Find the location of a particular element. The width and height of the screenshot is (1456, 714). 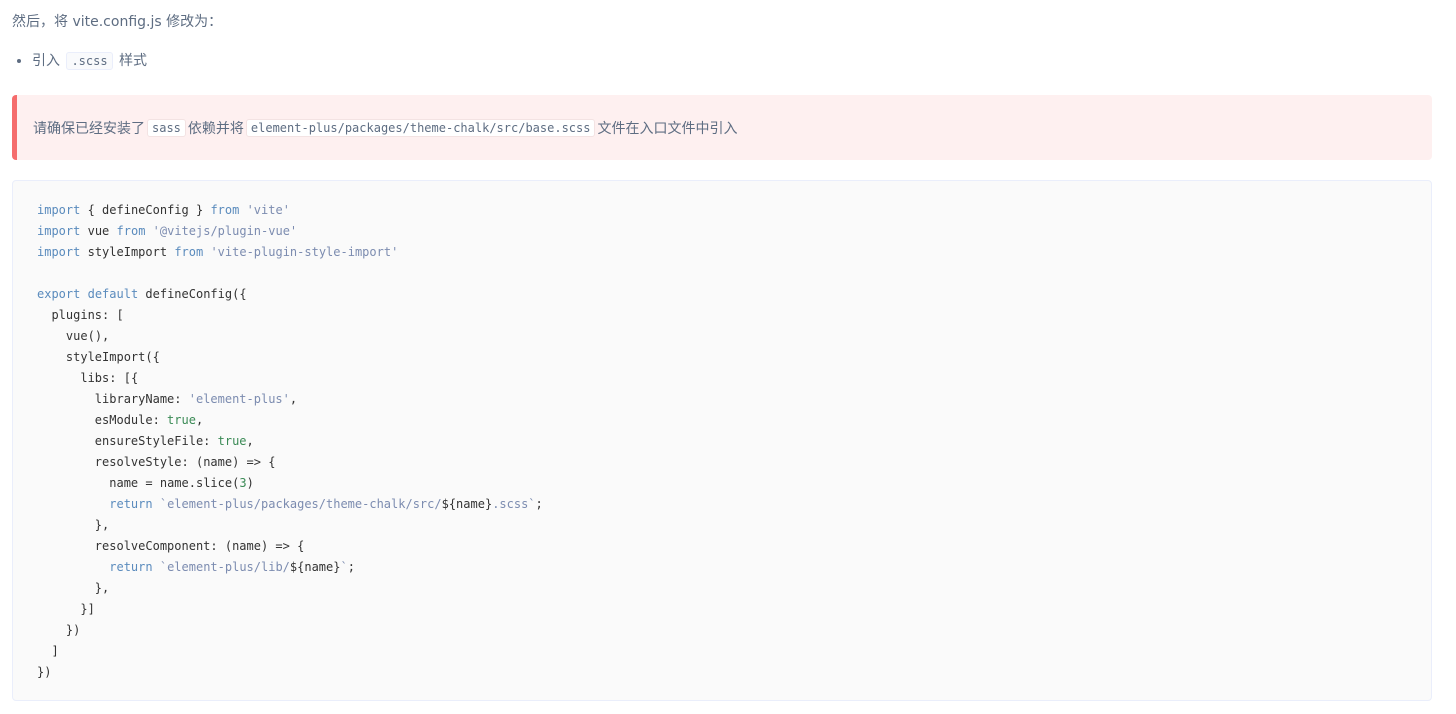

bullet-text-before: 引入 is located at coordinates (46, 61).